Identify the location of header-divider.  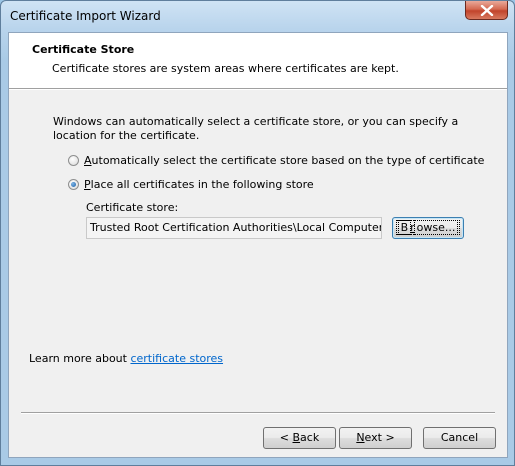
(258, 89).